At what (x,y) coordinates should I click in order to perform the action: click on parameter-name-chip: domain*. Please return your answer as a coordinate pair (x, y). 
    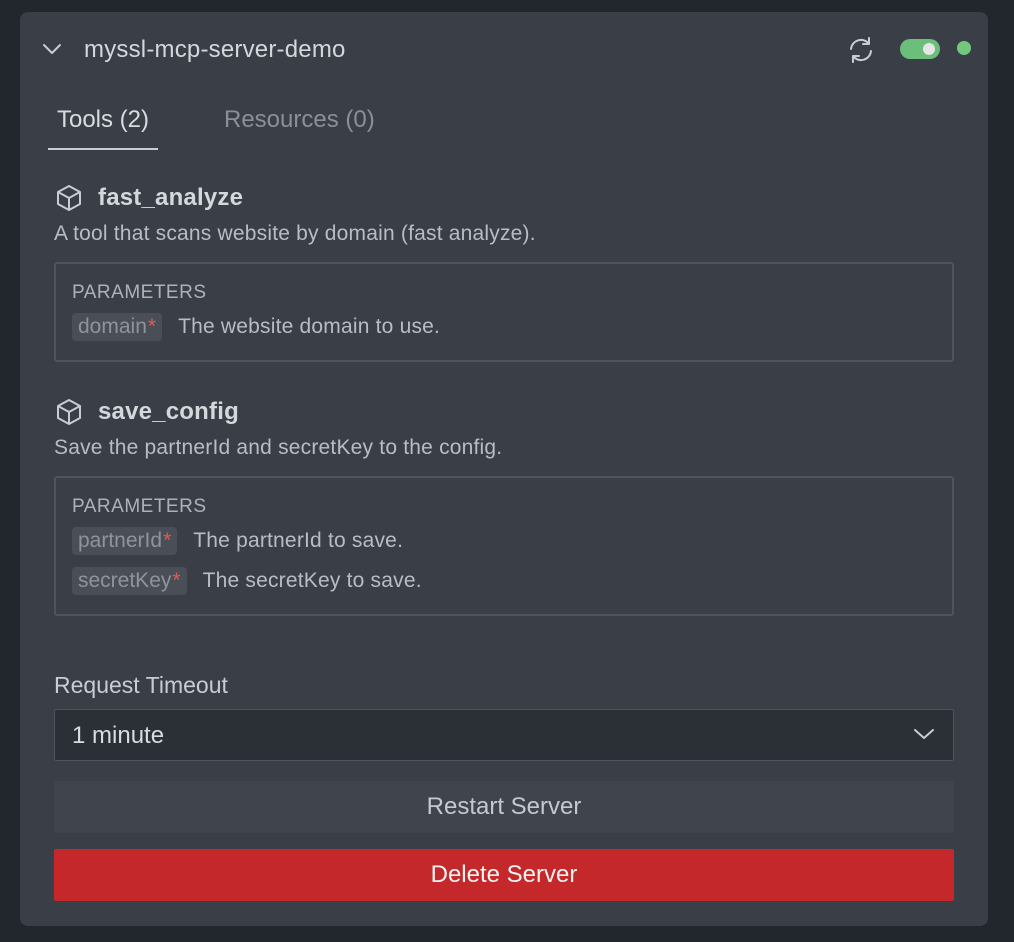
    Looking at the image, I should click on (117, 327).